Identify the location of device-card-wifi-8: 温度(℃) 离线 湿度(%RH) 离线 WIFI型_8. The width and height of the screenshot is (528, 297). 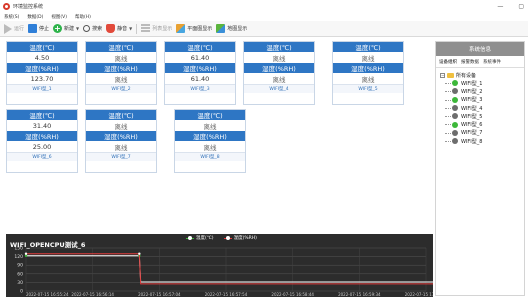
(210, 141).